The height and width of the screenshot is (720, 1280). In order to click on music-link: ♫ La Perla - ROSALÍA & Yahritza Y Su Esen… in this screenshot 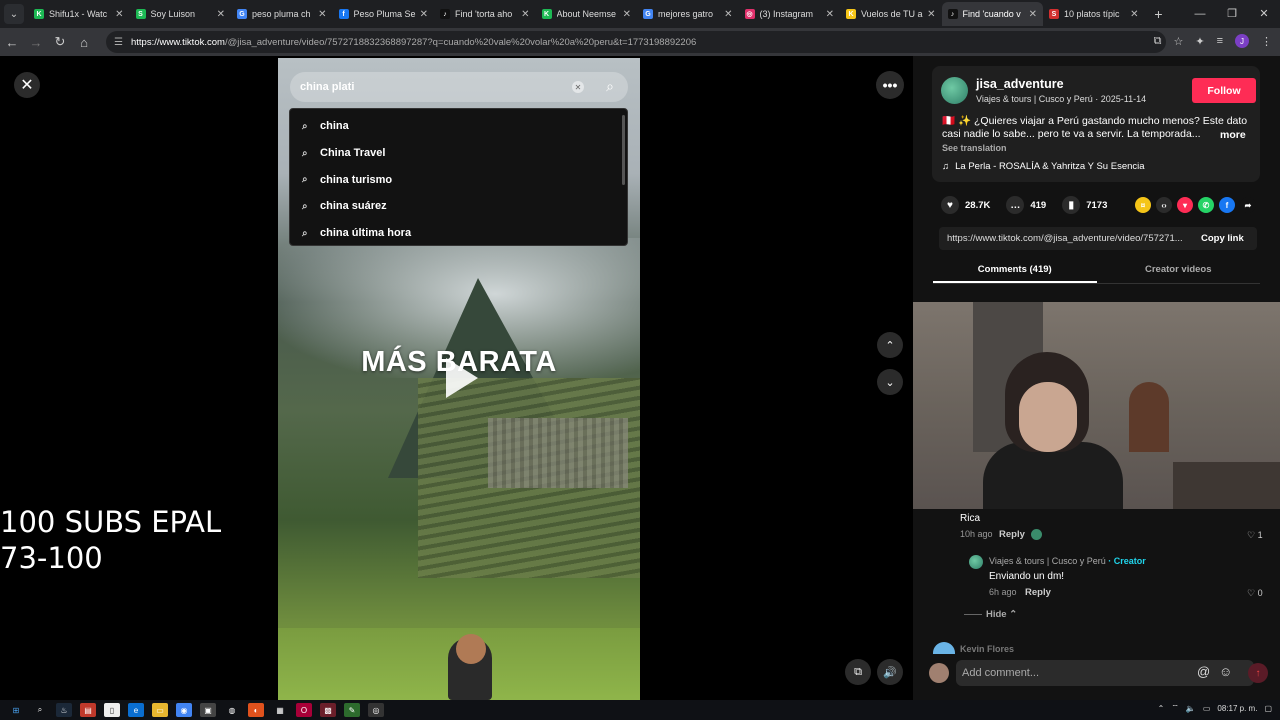, I will do `click(1043, 166)`.